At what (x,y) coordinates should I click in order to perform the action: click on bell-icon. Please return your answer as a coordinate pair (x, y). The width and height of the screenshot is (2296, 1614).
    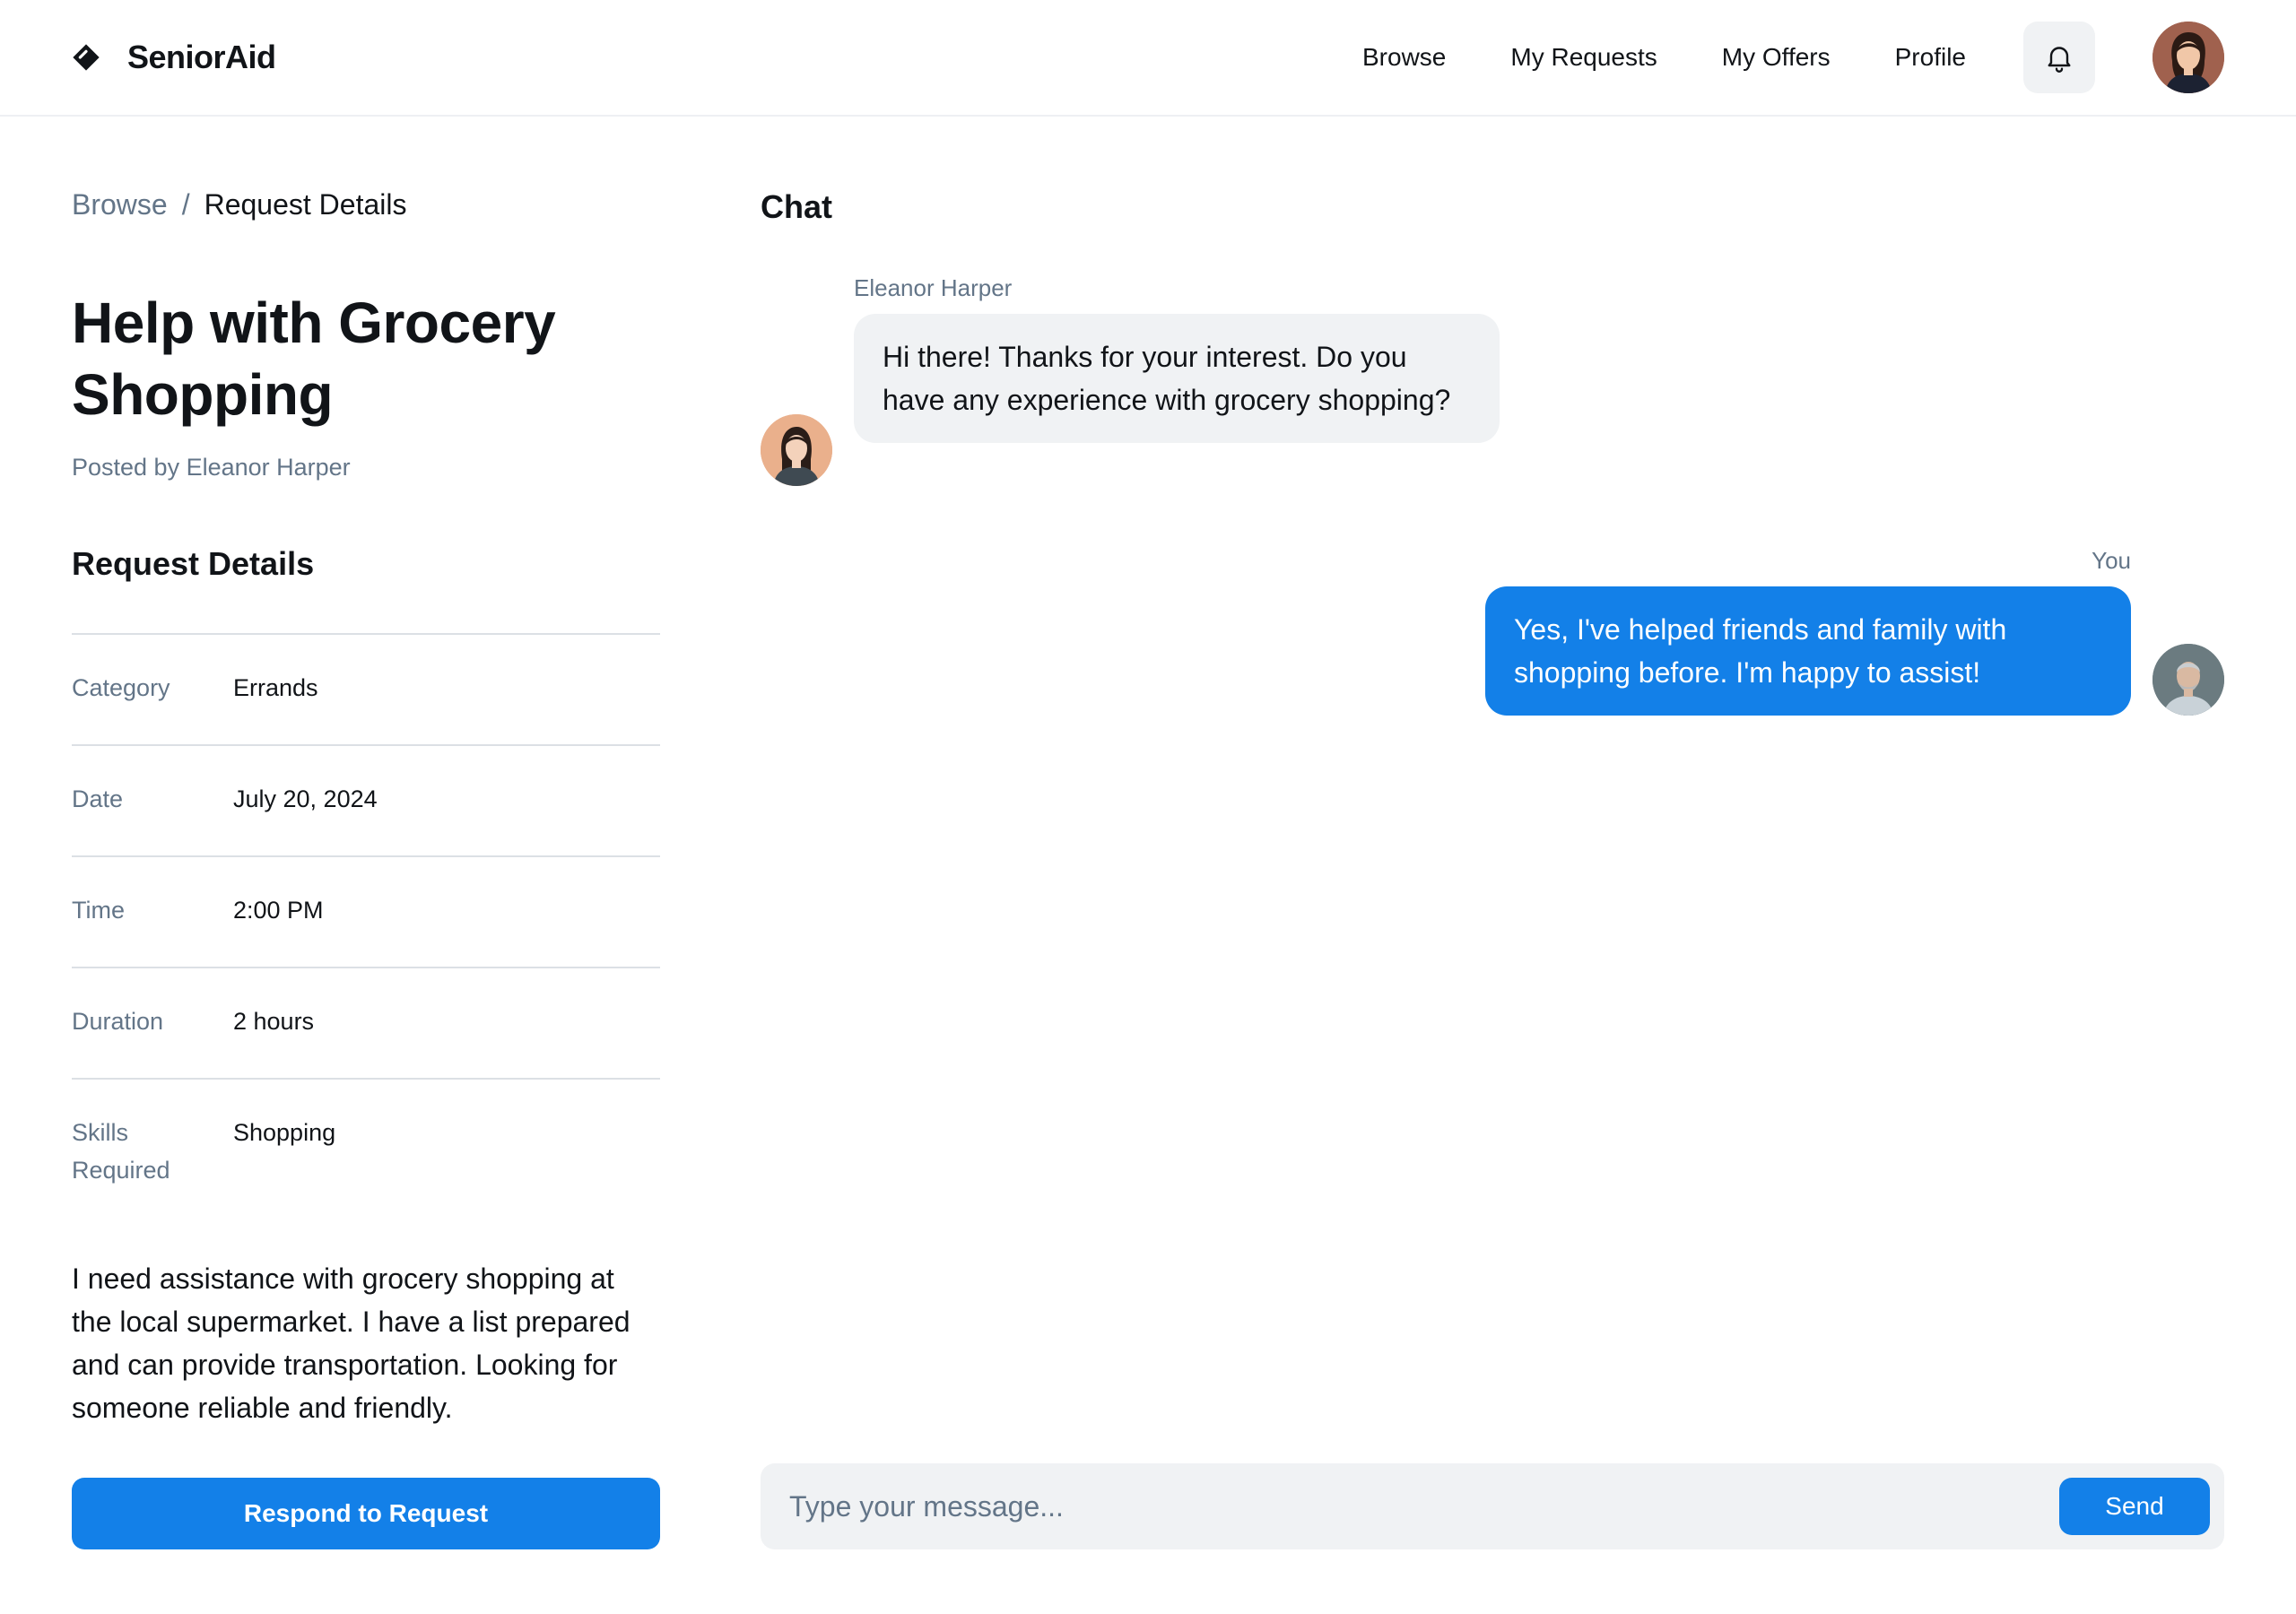
    Looking at the image, I should click on (2059, 60).